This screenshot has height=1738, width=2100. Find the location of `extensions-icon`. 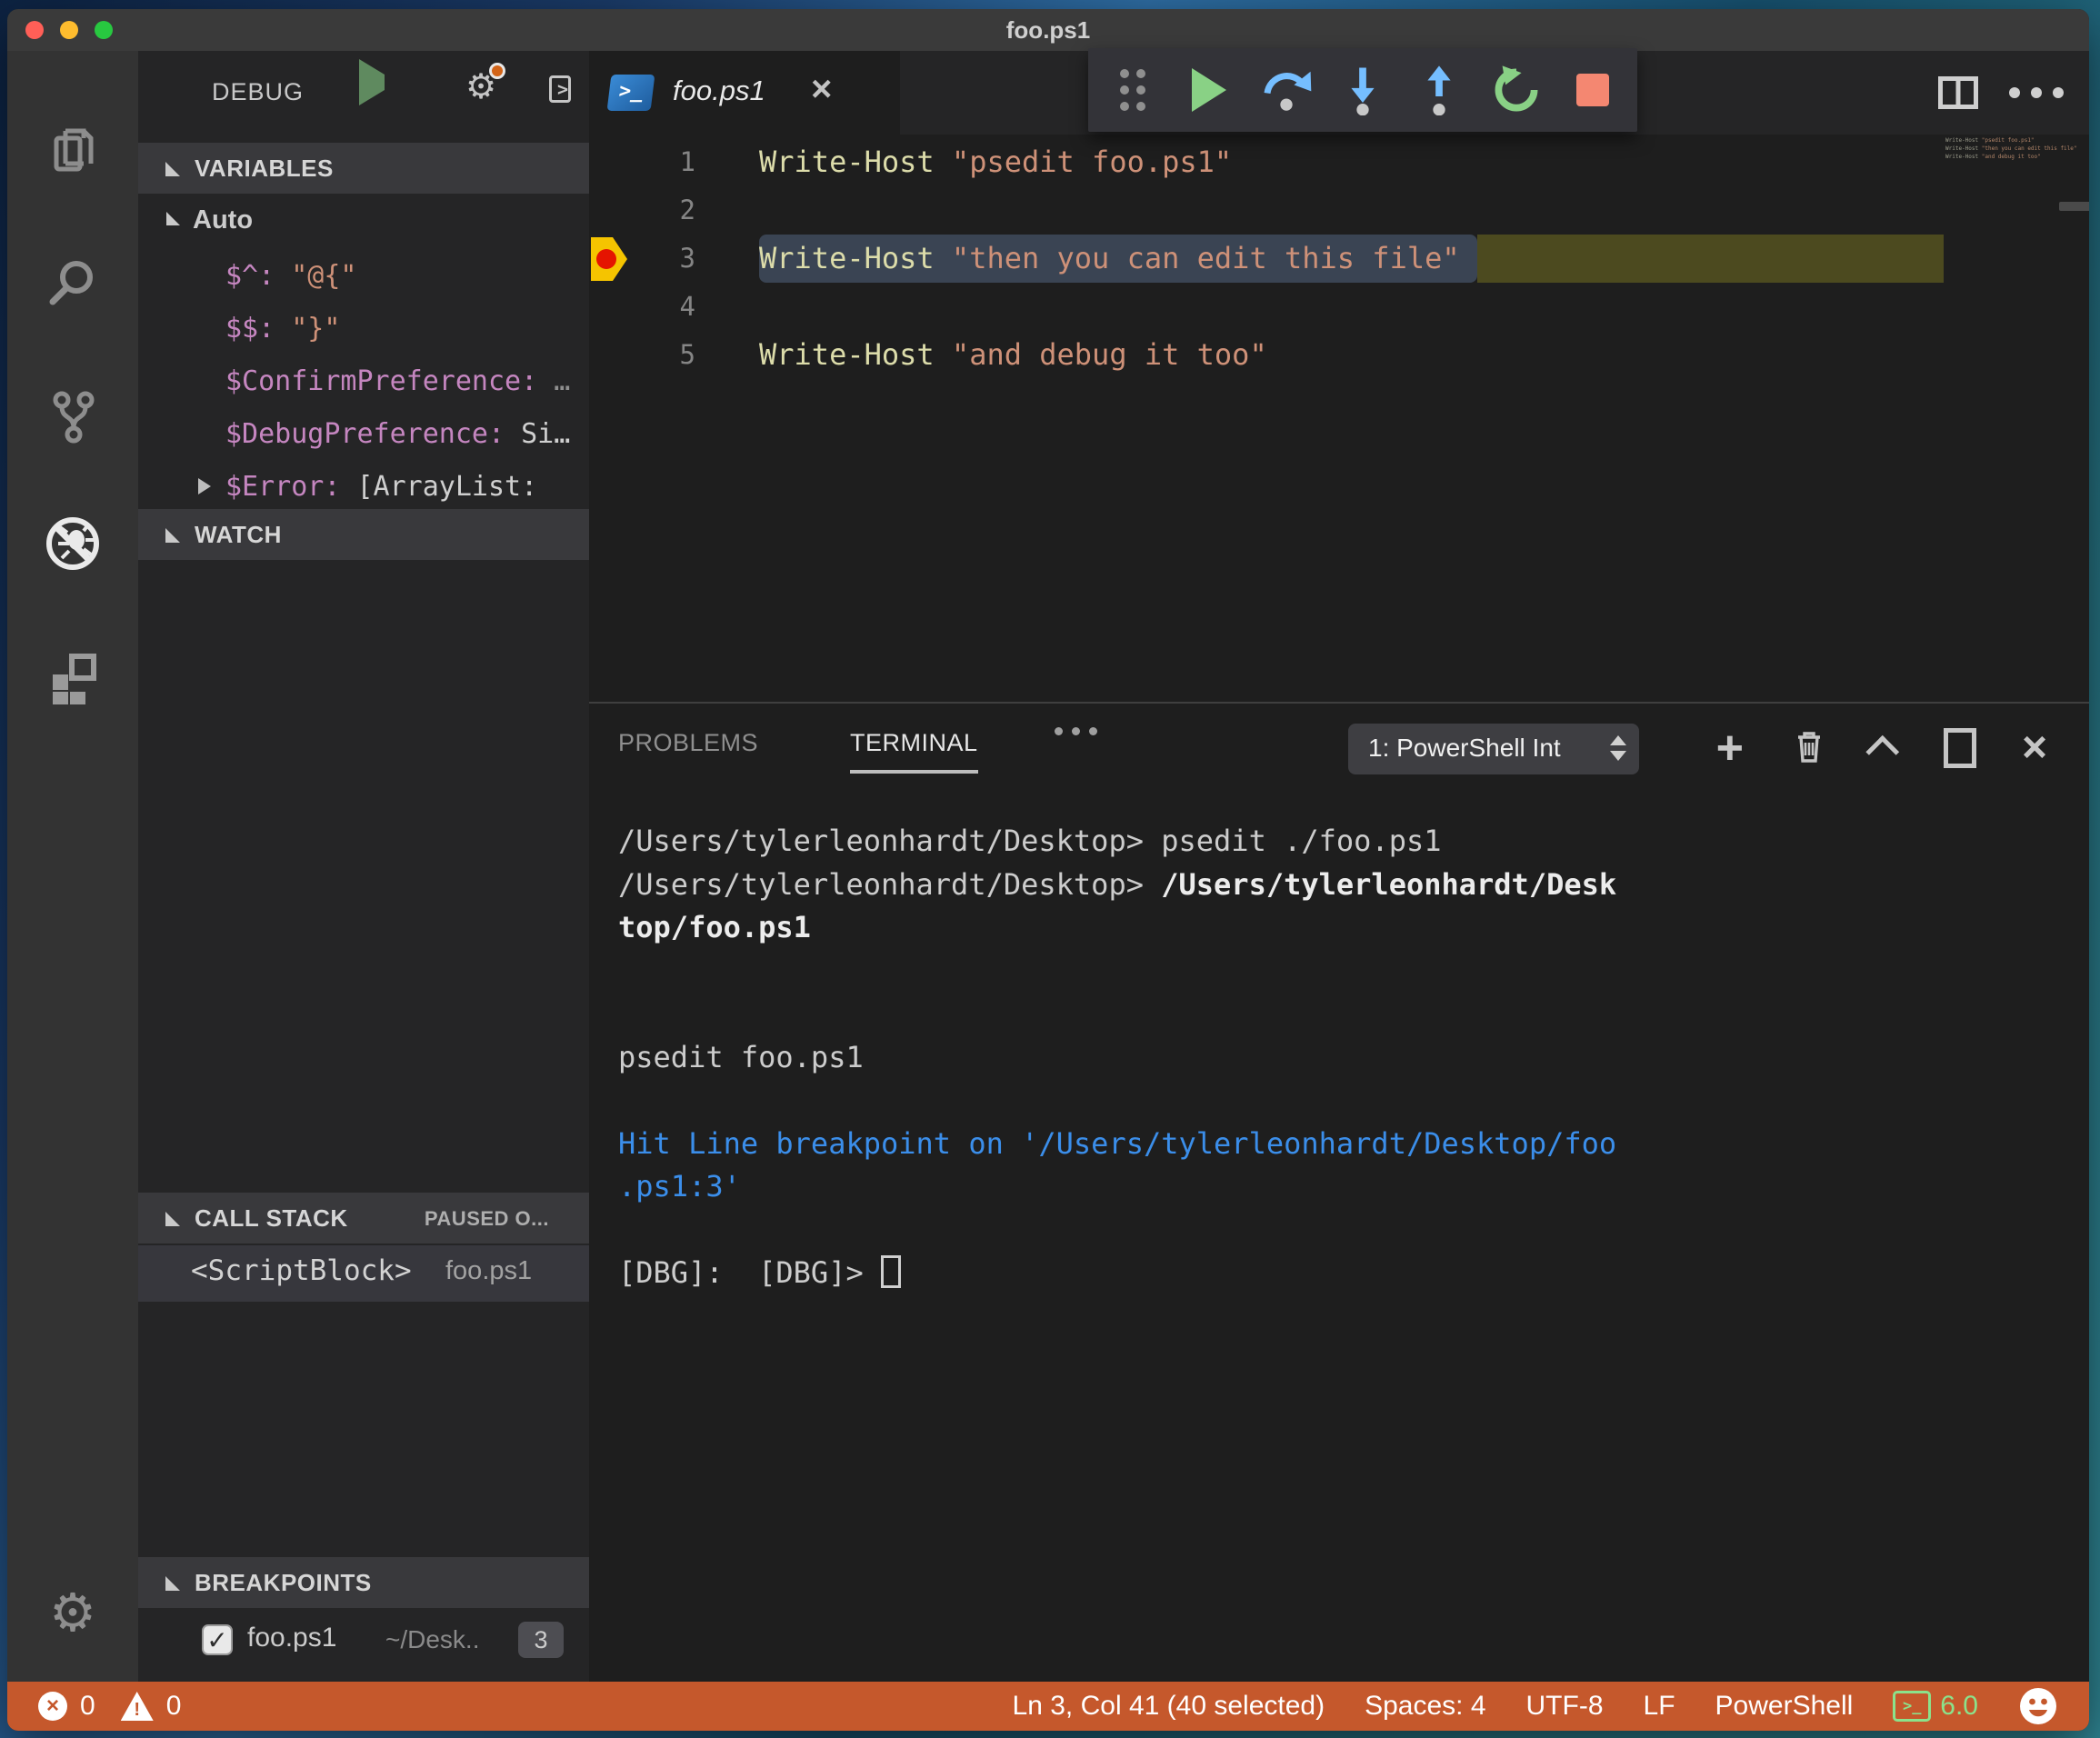

extensions-icon is located at coordinates (73, 678).